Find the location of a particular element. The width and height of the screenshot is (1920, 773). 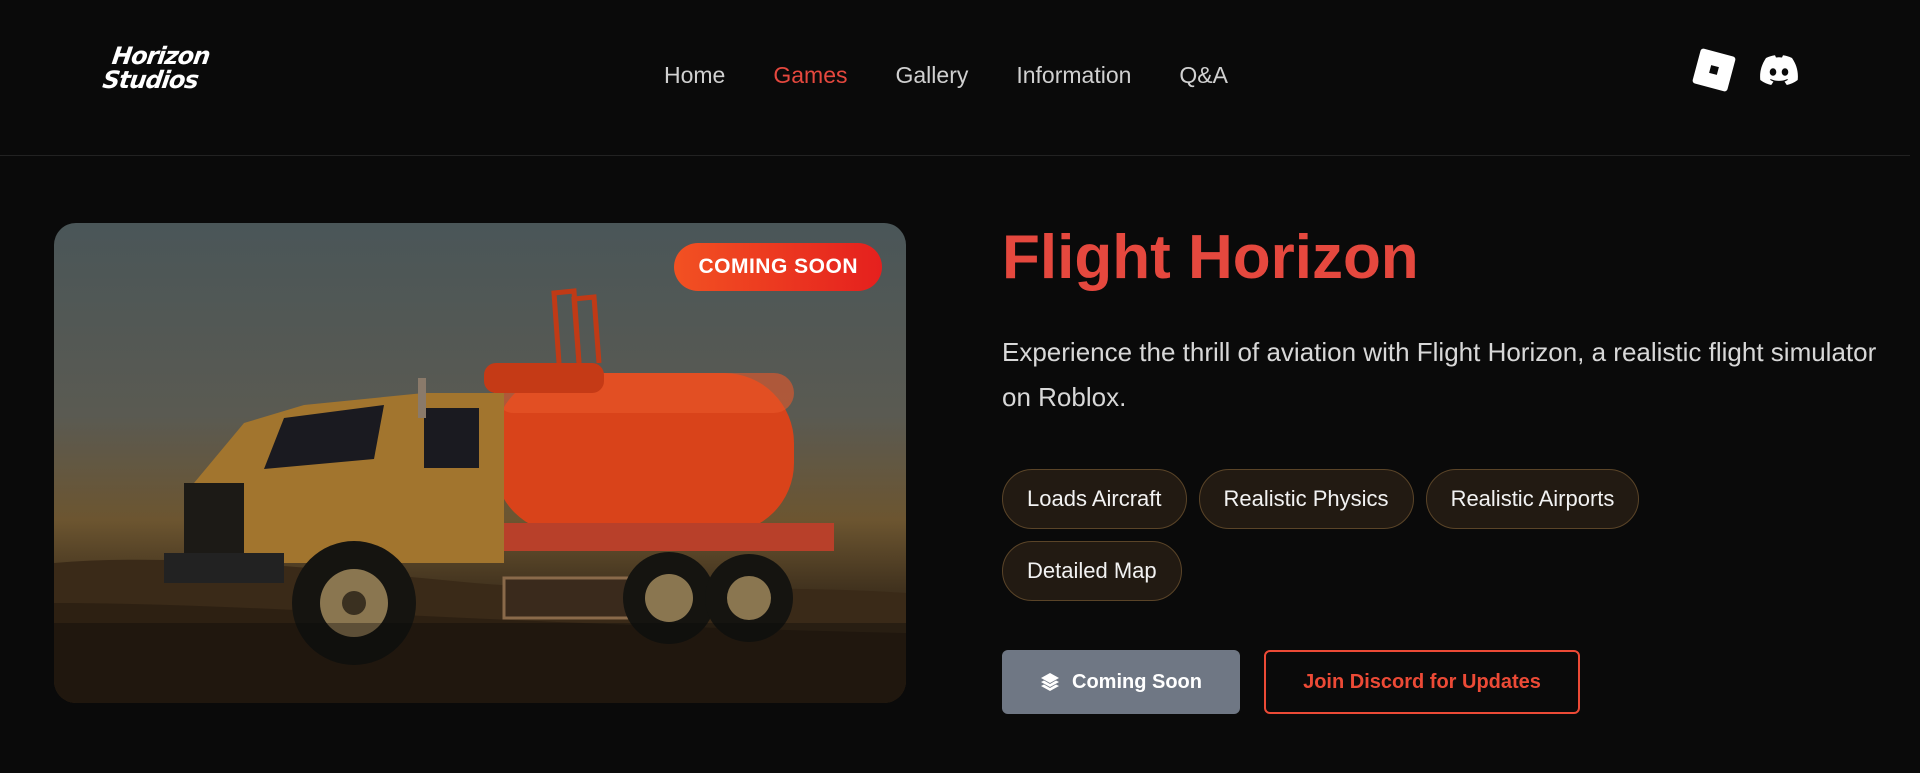

nav-home: Home is located at coordinates (694, 75).